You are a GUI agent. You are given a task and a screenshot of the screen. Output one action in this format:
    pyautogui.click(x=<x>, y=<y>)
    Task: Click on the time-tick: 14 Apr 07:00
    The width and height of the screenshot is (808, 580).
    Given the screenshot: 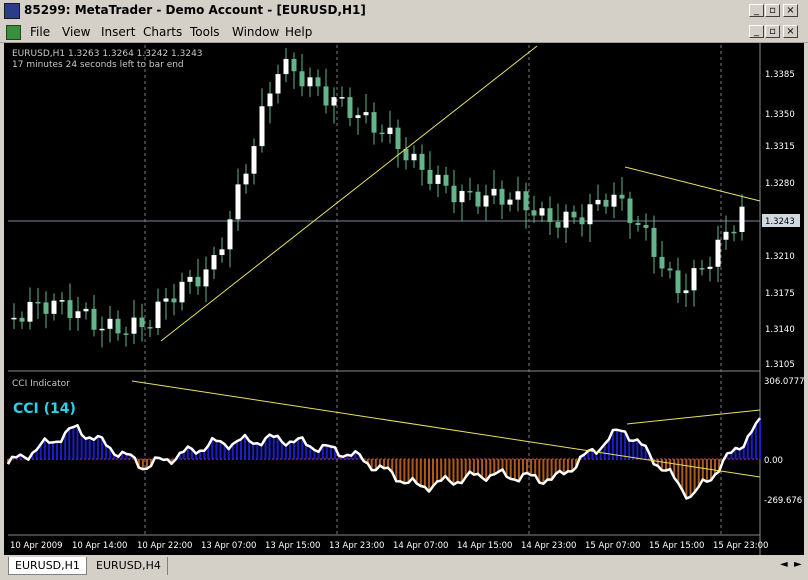 What is the action you would take?
    pyautogui.click(x=420, y=546)
    